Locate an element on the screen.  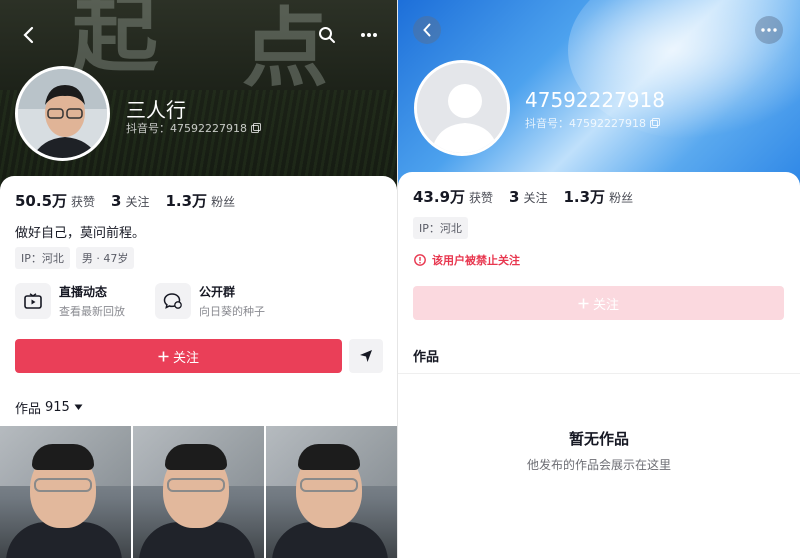
stats-row: 43.9万 获赞 3 关注 1.3万 粉丝 is located at coordinates (523, 196).